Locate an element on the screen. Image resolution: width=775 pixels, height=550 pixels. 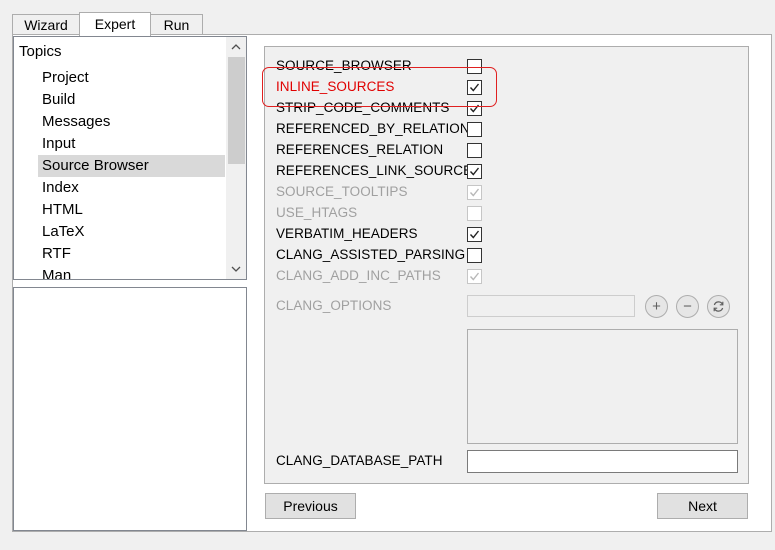
option-label-references-link-source: REFERENCES_LINK_SOURCE is located at coordinates (374, 170).